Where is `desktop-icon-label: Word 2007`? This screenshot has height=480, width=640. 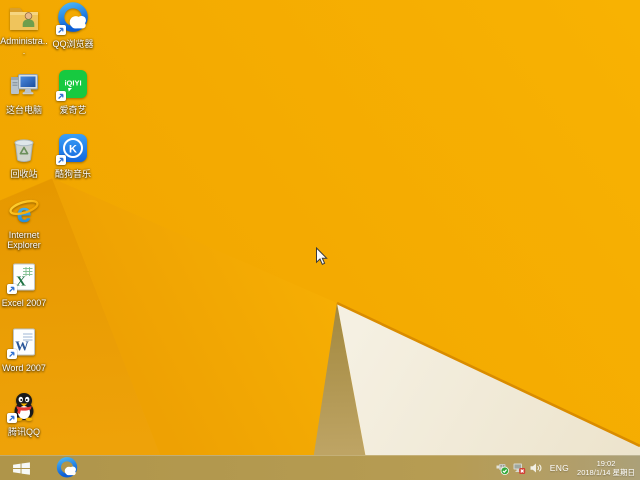 desktop-icon-label: Word 2007 is located at coordinates (24, 368).